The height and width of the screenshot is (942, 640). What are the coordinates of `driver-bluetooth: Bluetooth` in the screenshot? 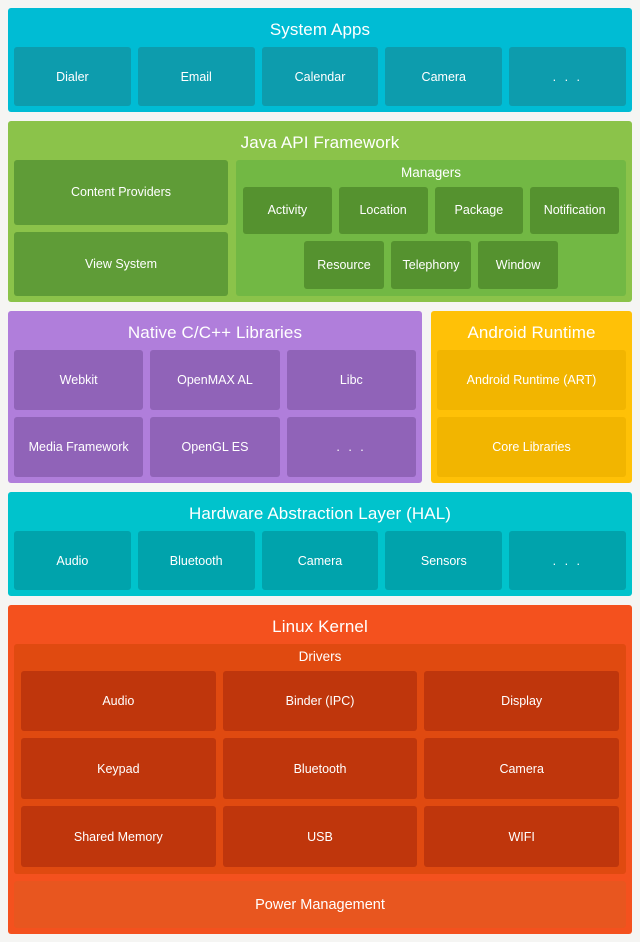 It's located at (320, 769).